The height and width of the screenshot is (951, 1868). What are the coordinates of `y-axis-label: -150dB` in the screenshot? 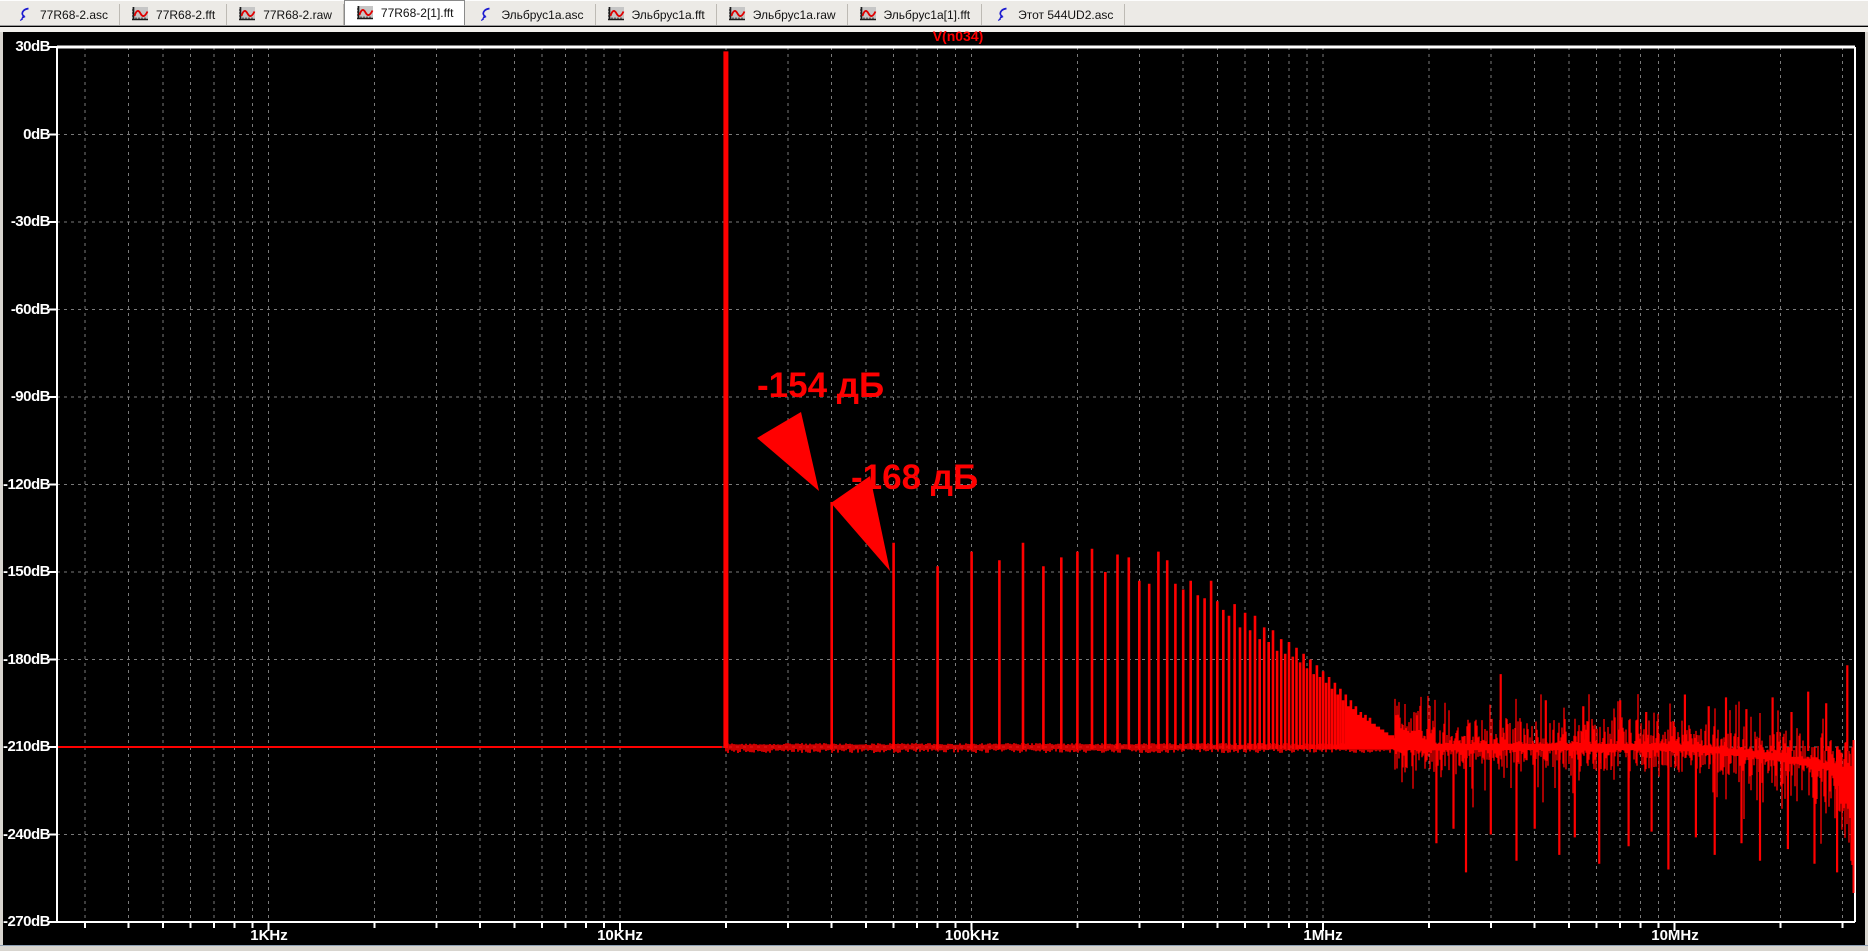 It's located at (26, 571).